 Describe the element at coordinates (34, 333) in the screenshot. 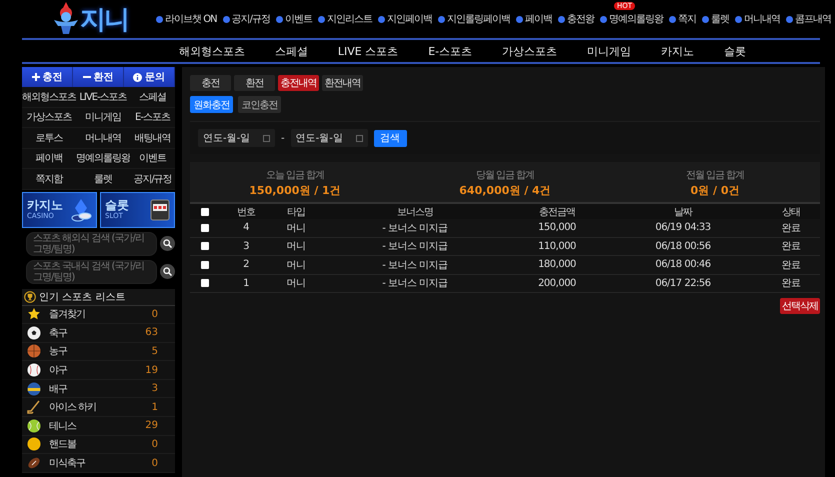

I see `soccer-ball-icon` at that location.